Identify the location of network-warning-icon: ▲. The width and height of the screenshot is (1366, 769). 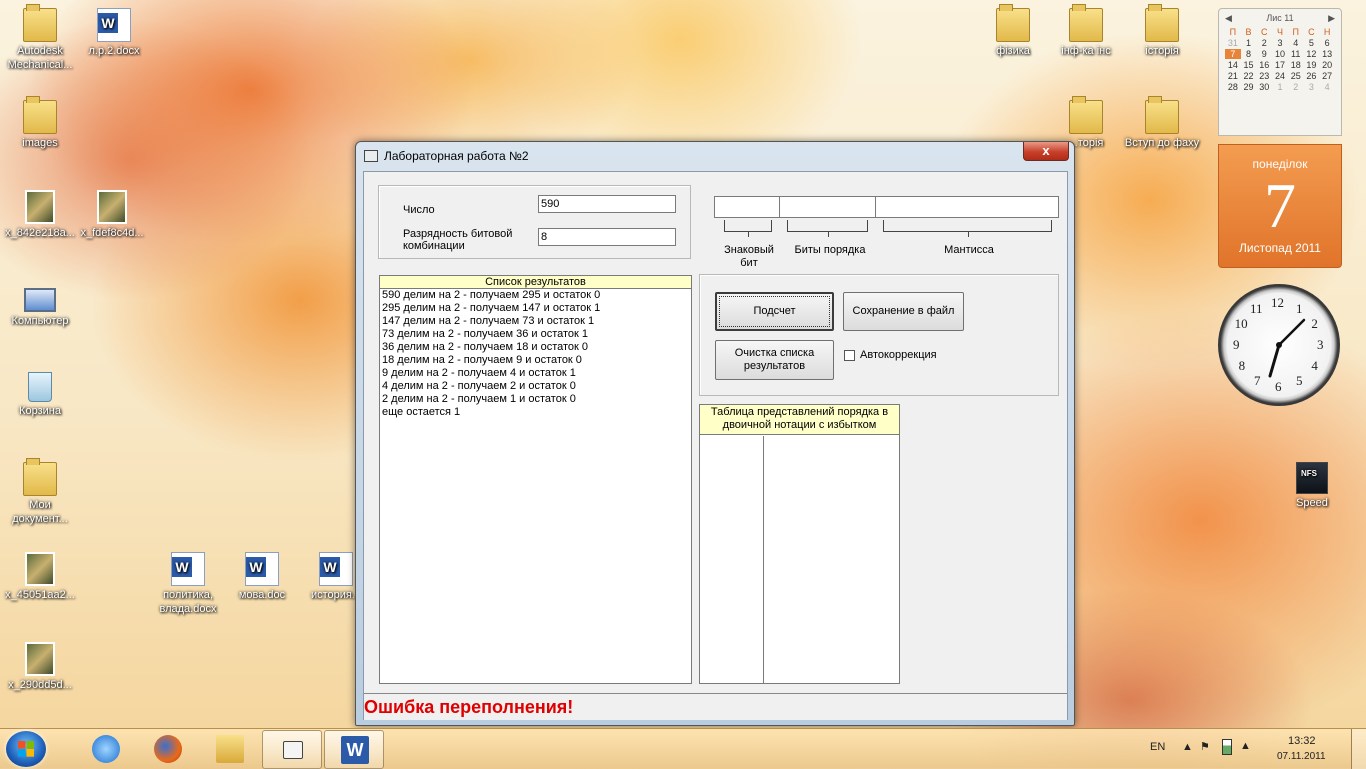
(1245, 746).